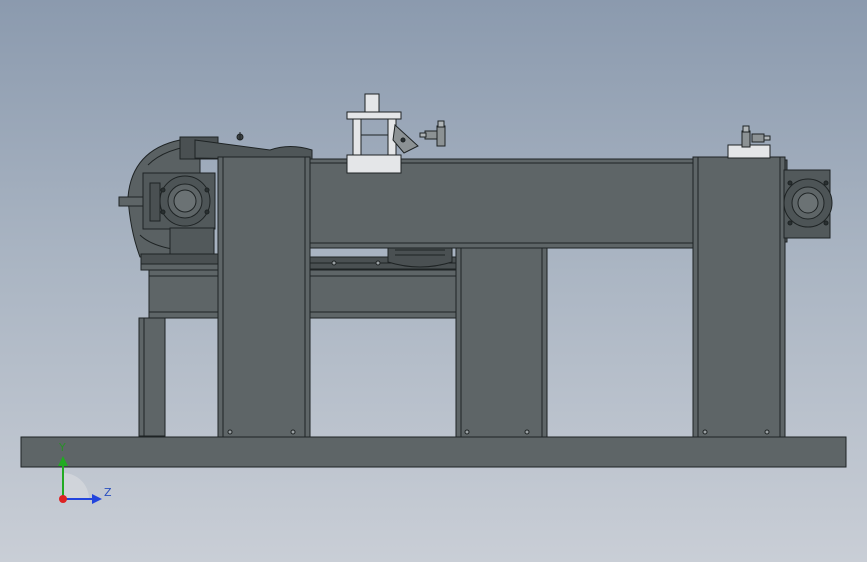 The width and height of the screenshot is (867, 562). I want to click on pneumatic-valve-right, so click(756, 136).